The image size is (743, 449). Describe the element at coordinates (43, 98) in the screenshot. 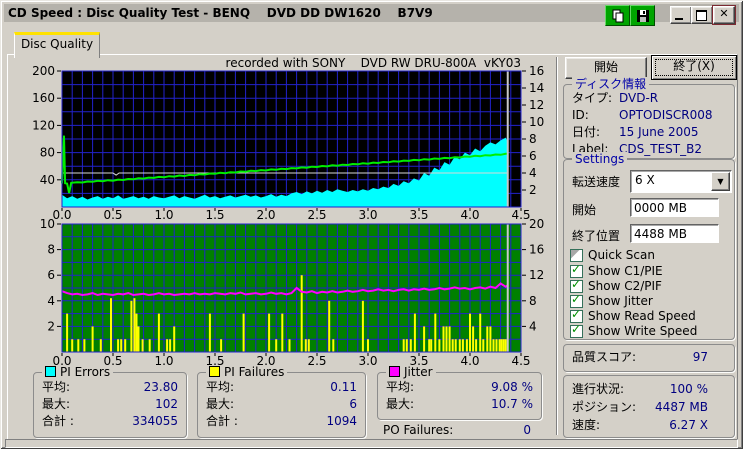

I see `svg-text: 160` at that location.